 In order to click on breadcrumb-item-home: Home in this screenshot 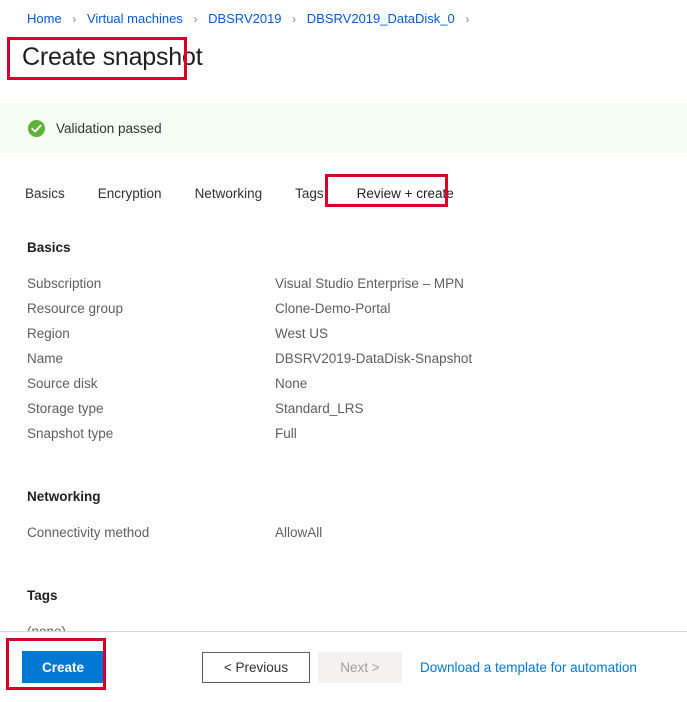, I will do `click(44, 18)`.